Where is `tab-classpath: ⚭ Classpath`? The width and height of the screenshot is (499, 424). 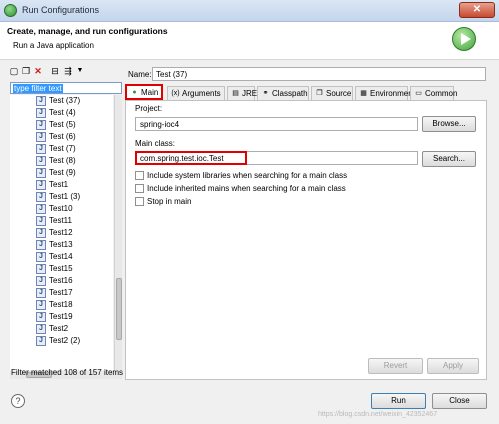 tab-classpath: ⚭ Classpath is located at coordinates (283, 93).